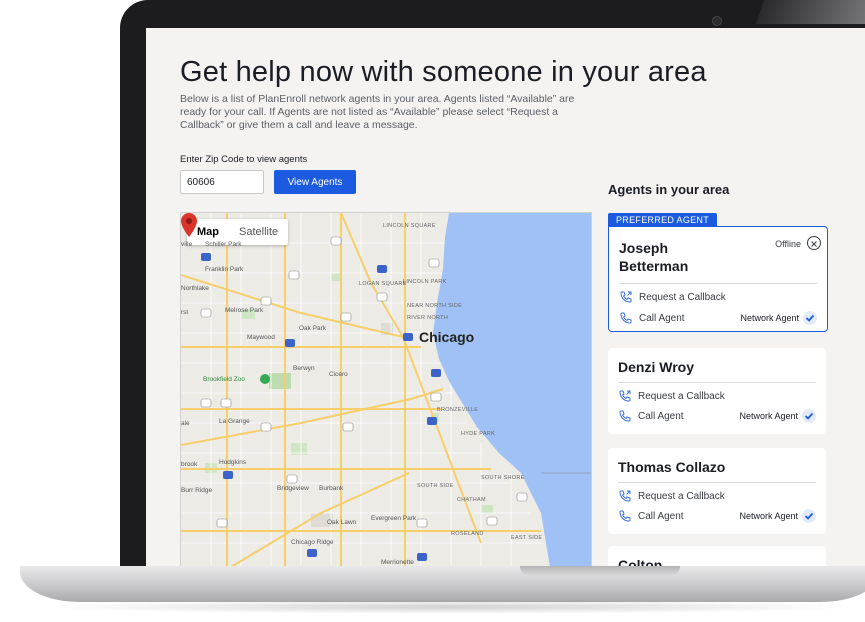 This screenshot has width=865, height=622. I want to click on offline-x-icon, so click(814, 243).